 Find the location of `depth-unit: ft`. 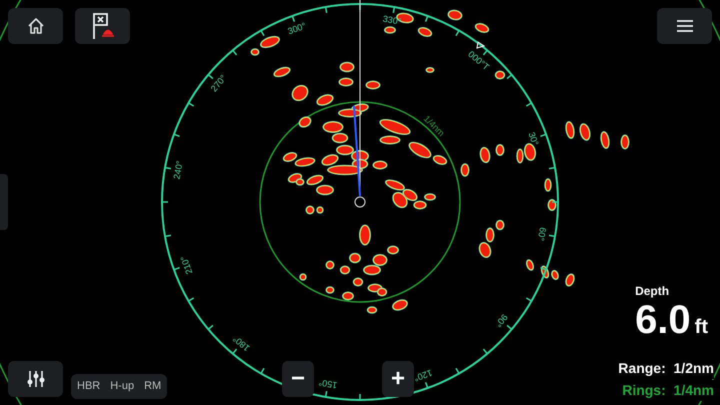

depth-unit: ft is located at coordinates (701, 327).